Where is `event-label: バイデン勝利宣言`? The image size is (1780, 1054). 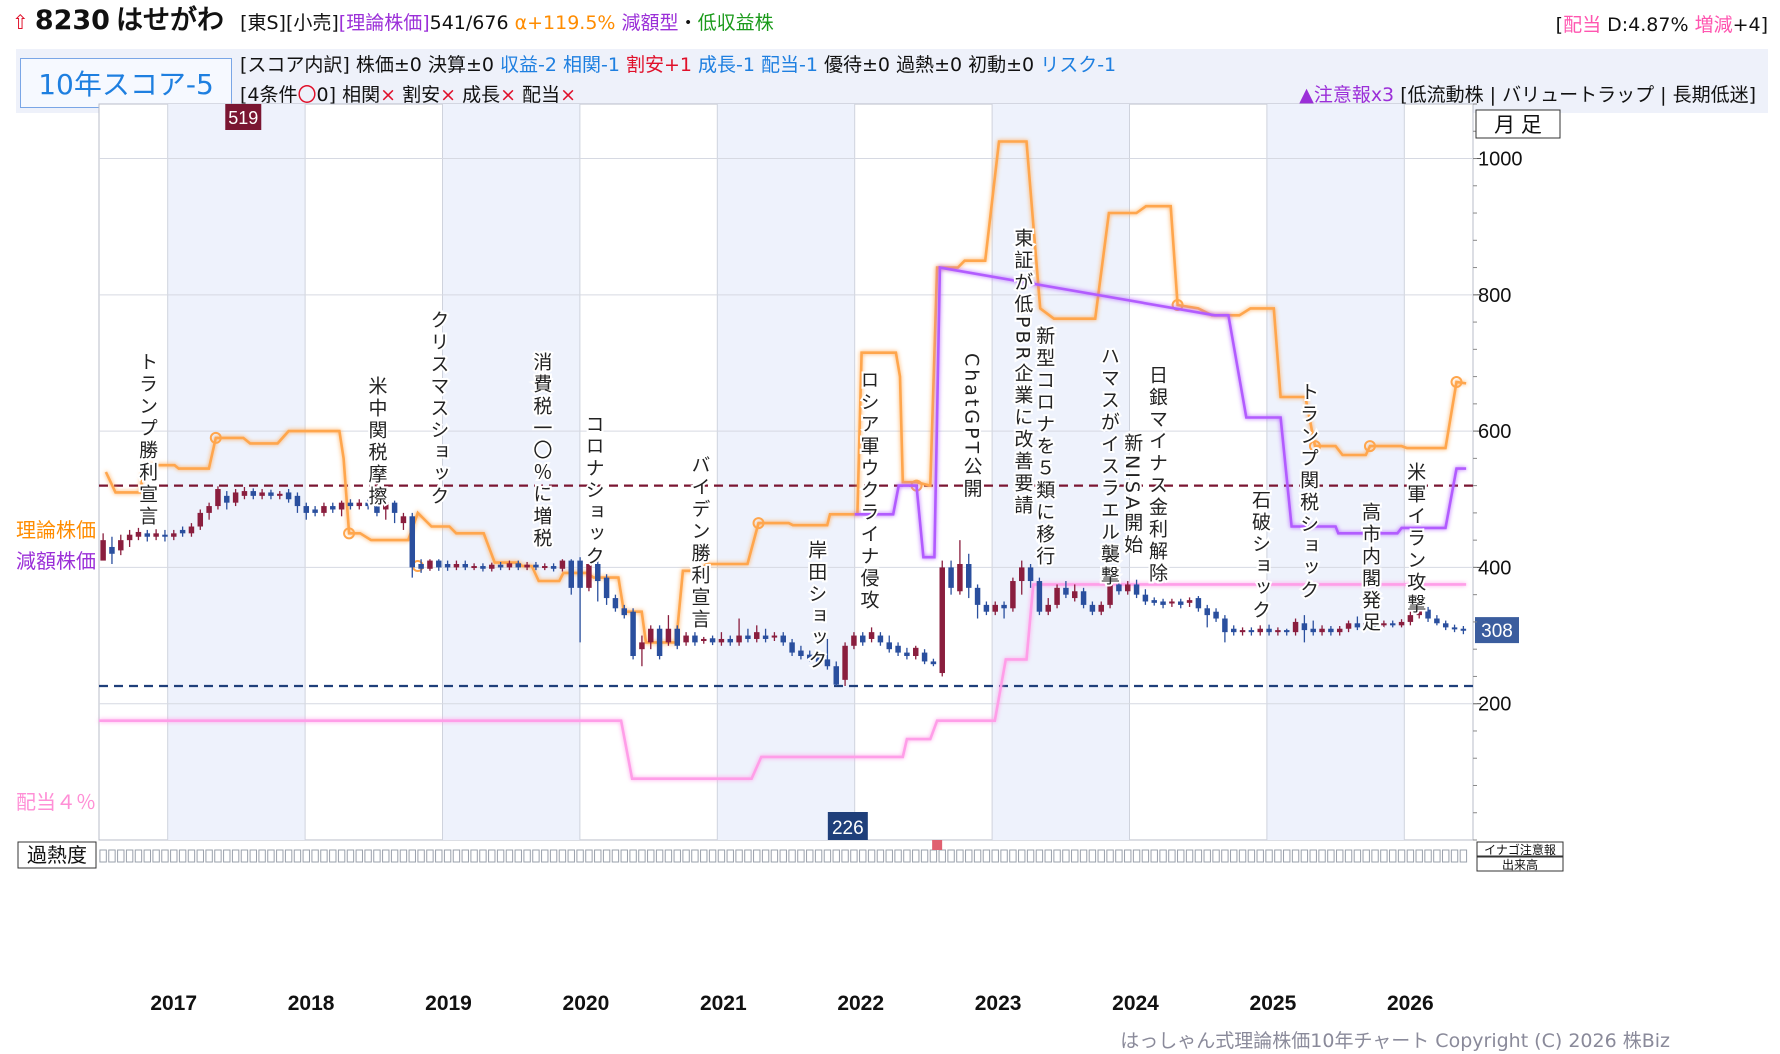 event-label: バイデン勝利宣言 is located at coordinates (699, 543).